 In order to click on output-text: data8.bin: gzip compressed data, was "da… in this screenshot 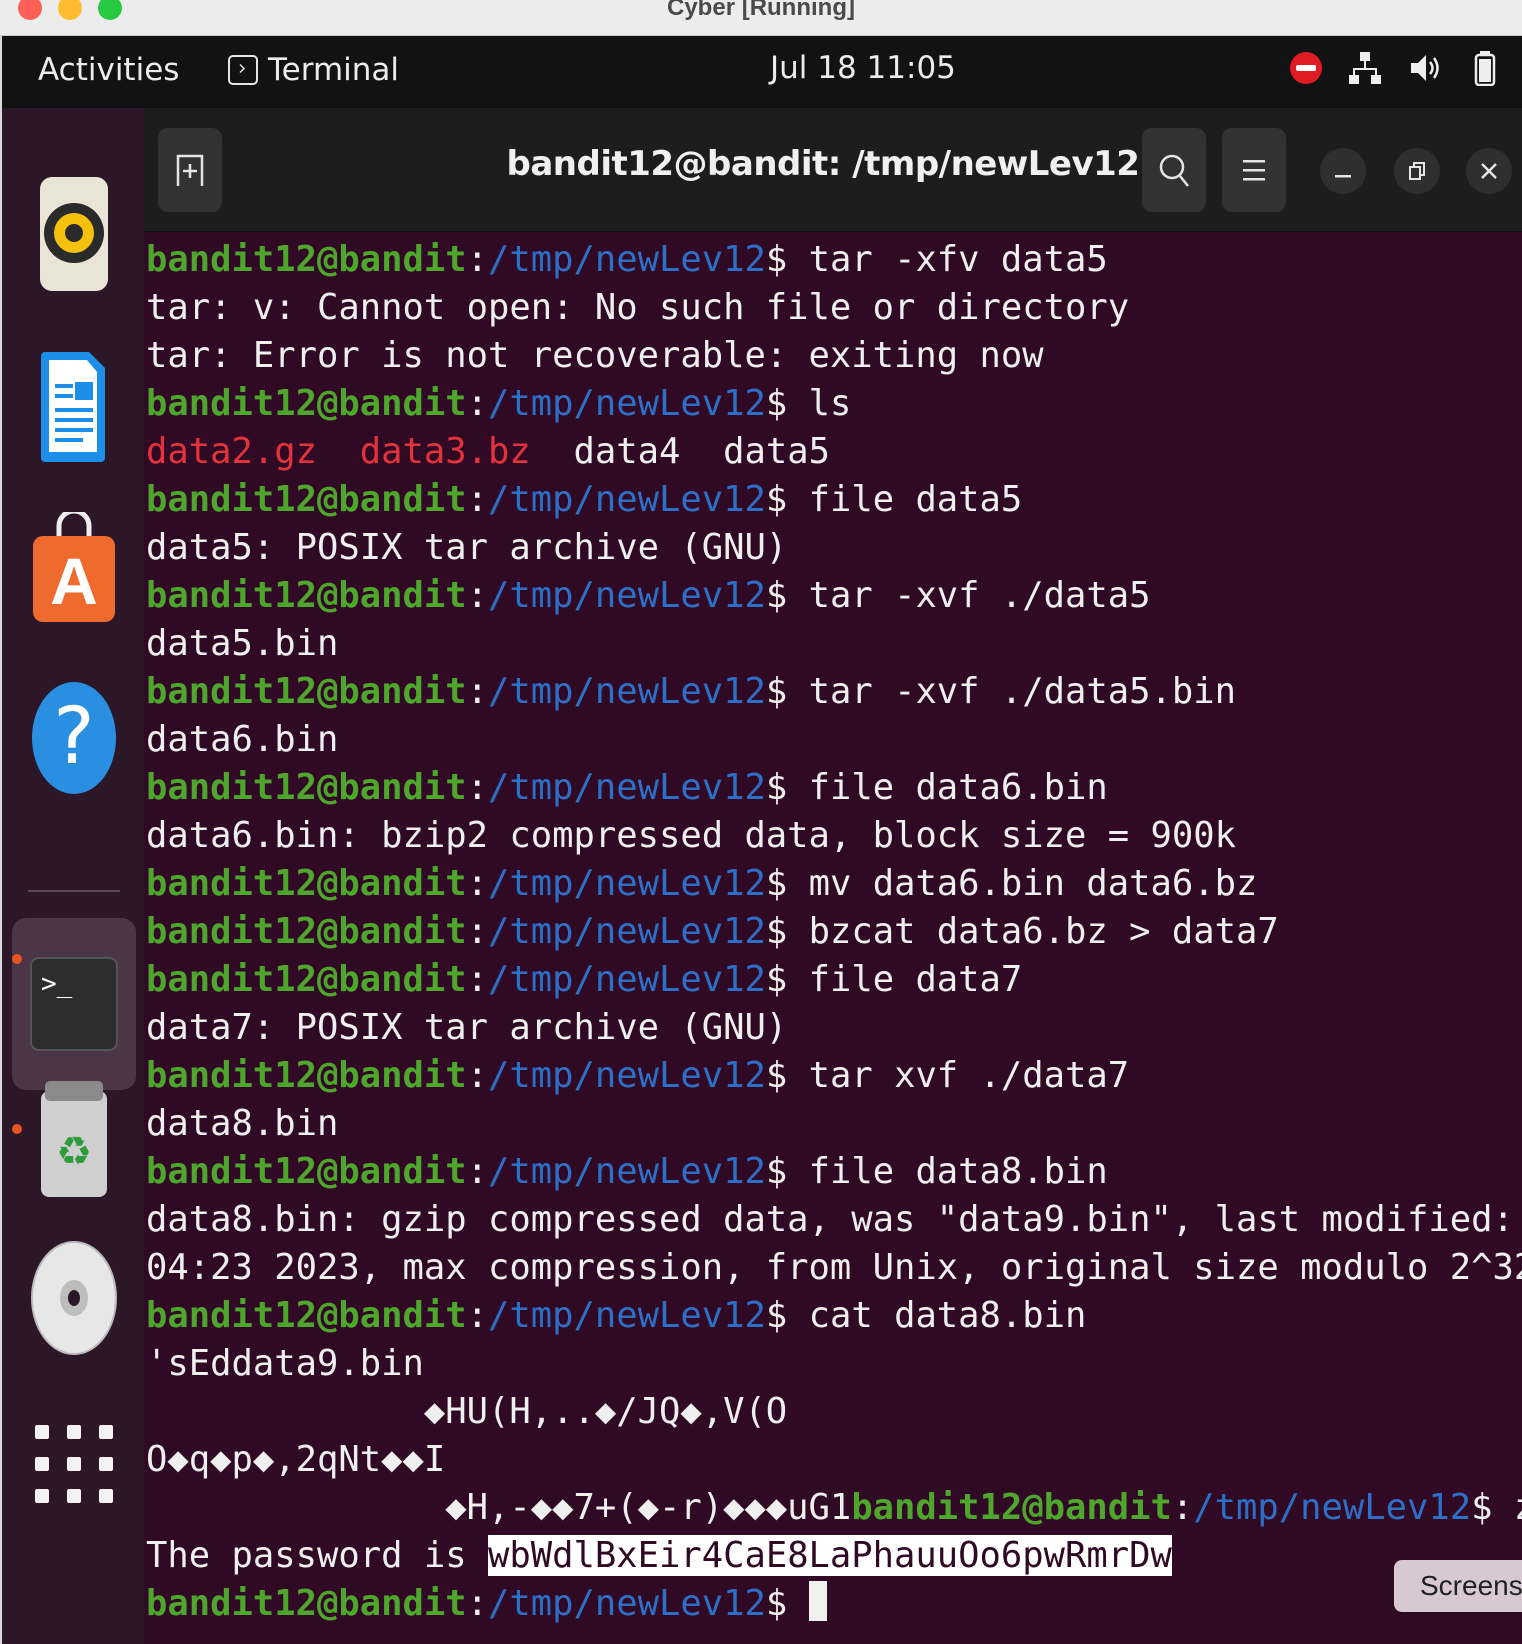, I will do `click(830, 1219)`.